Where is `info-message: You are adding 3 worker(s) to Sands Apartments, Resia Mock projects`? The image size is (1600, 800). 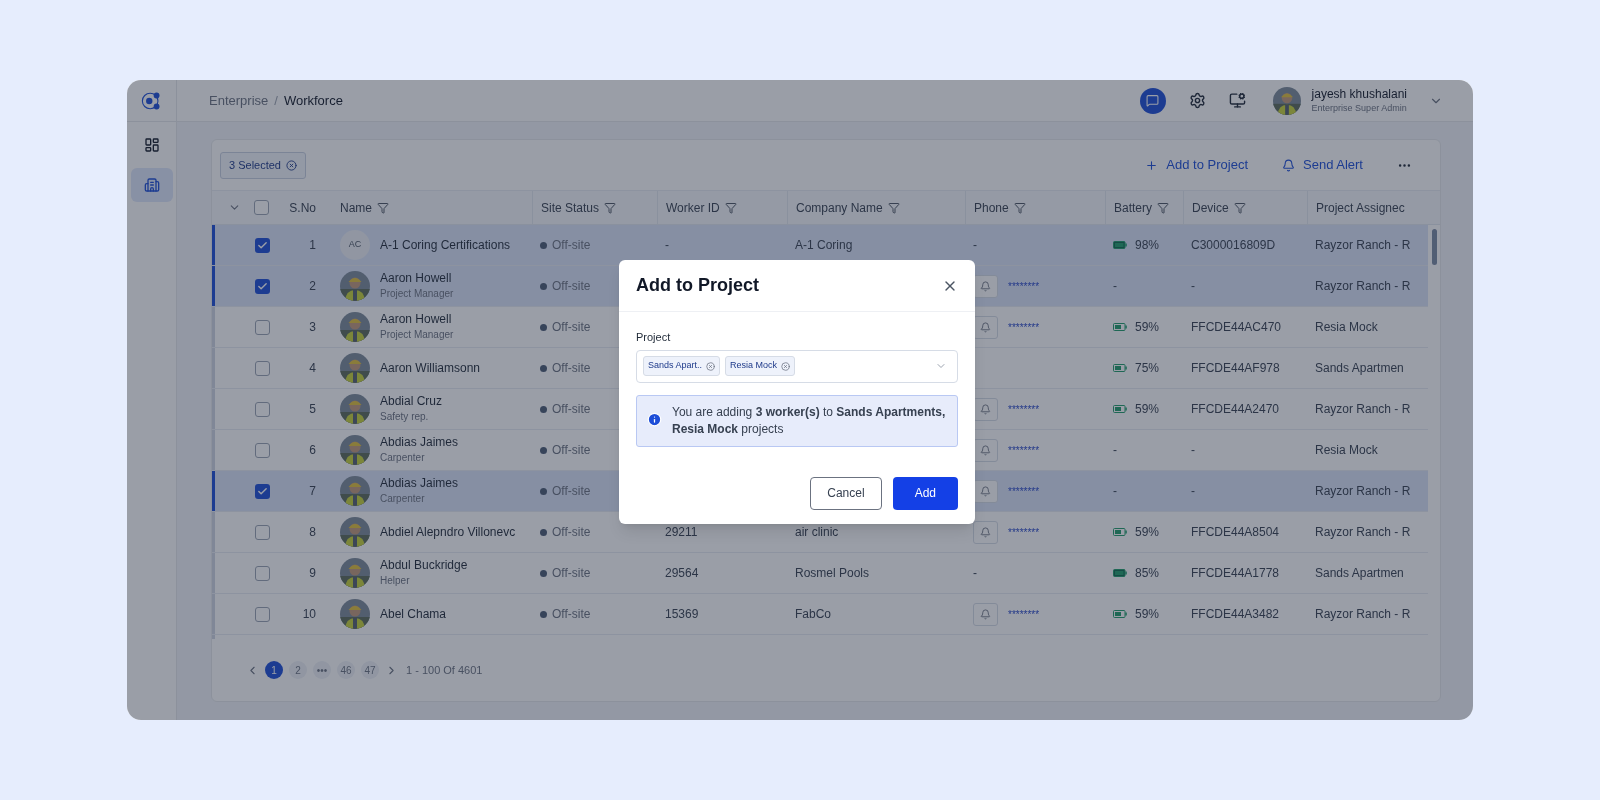 info-message: You are adding 3 worker(s) to Sands Apartments, Resia Mock projects is located at coordinates (809, 420).